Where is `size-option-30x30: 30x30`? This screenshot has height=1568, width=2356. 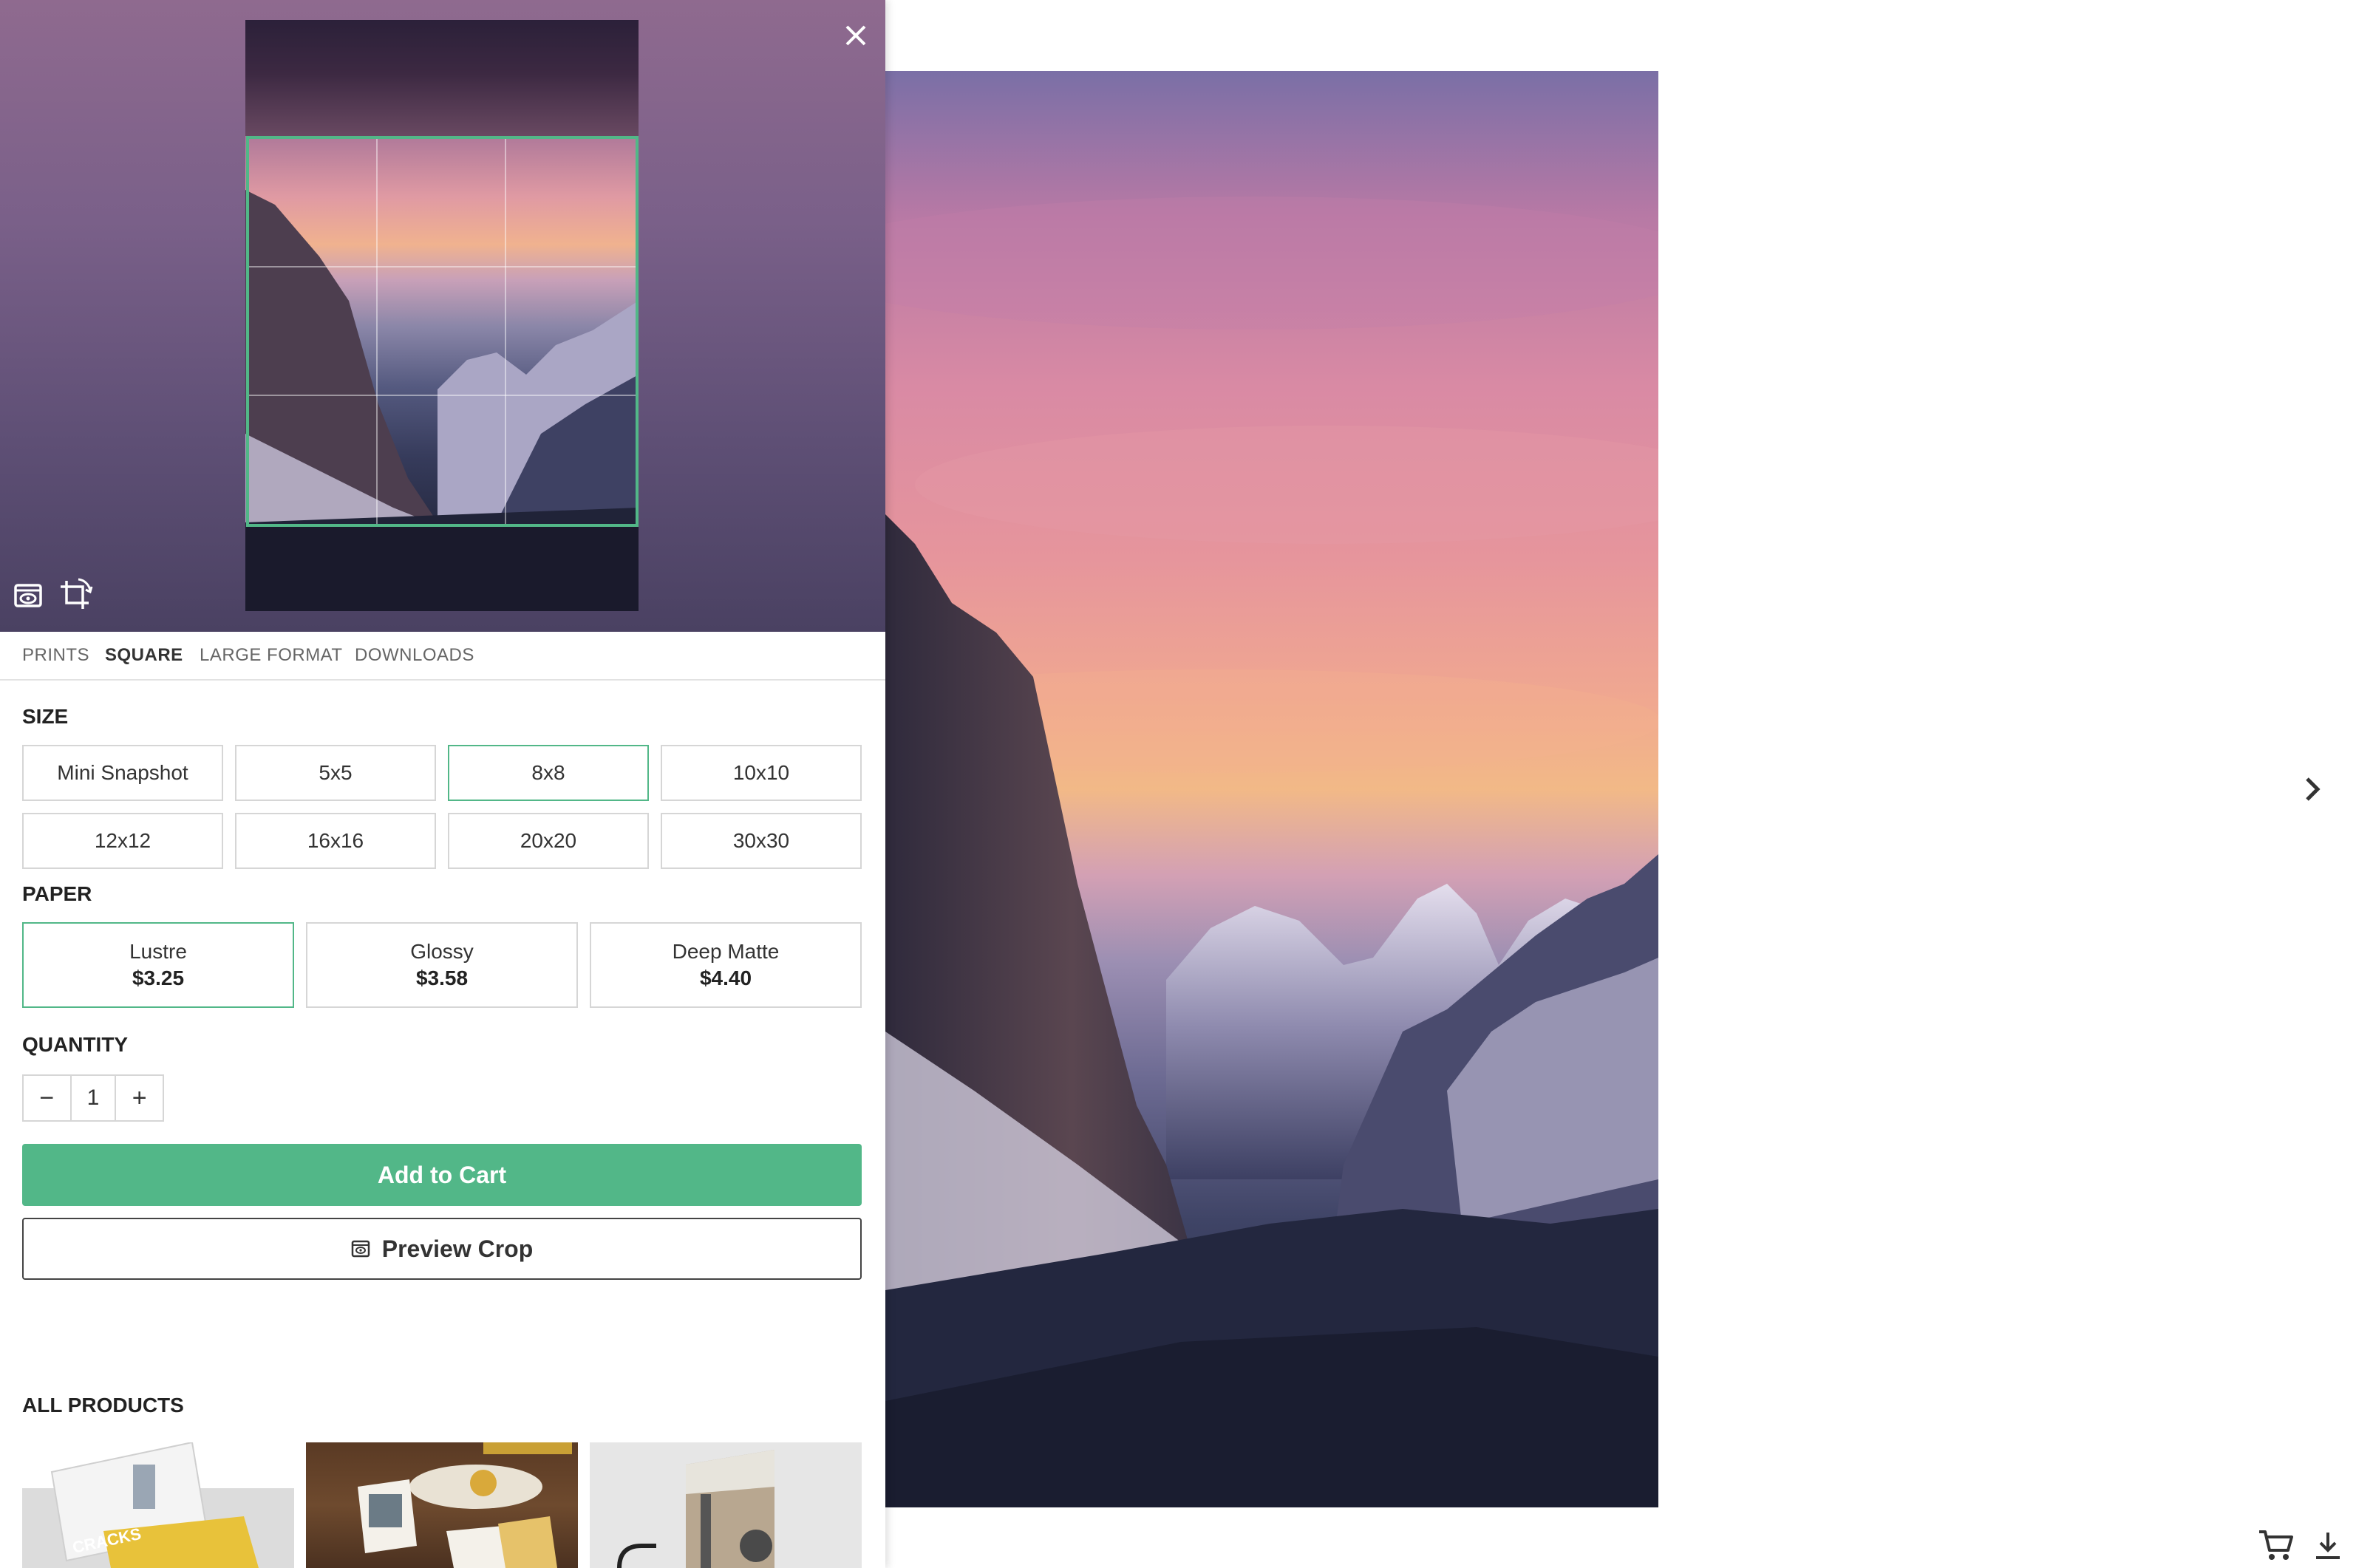 size-option-30x30: 30x30 is located at coordinates (761, 841).